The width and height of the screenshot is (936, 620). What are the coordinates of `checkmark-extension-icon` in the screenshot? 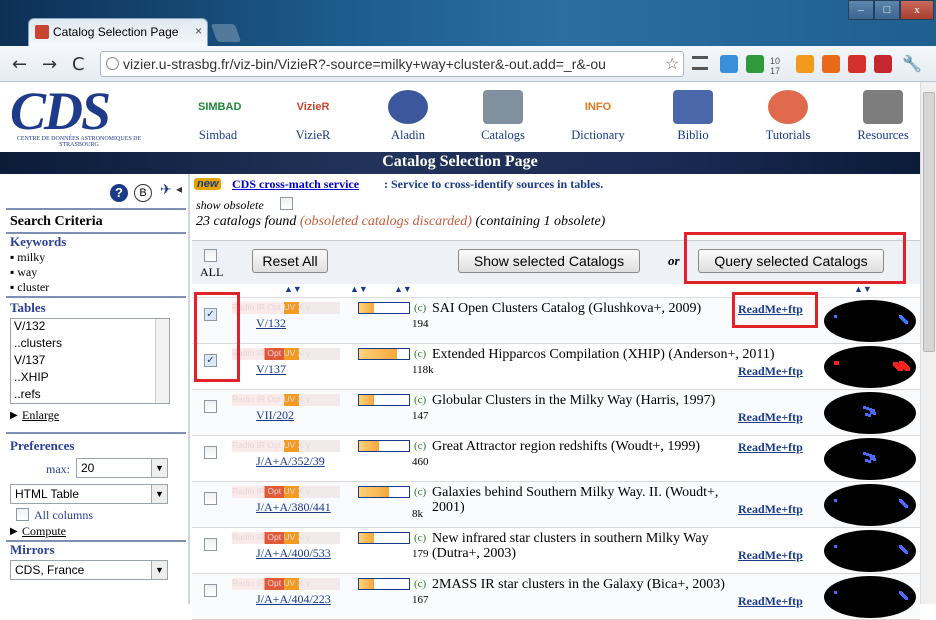 It's located at (755, 64).